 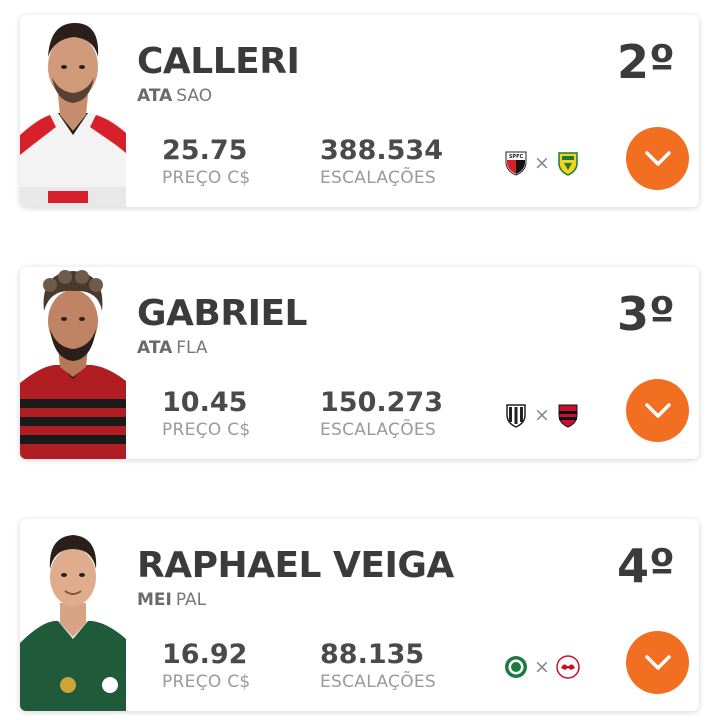 I want to click on player-position-team: ATA FLA, so click(x=172, y=348).